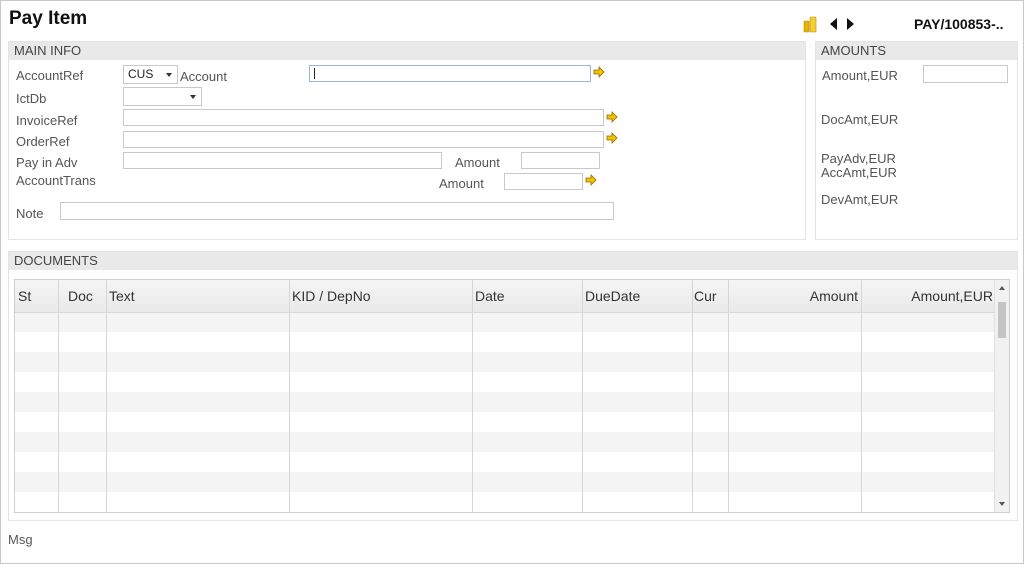 The width and height of the screenshot is (1024, 564). Describe the element at coordinates (709, 296) in the screenshot. I see `column-header-cur: Cur` at that location.